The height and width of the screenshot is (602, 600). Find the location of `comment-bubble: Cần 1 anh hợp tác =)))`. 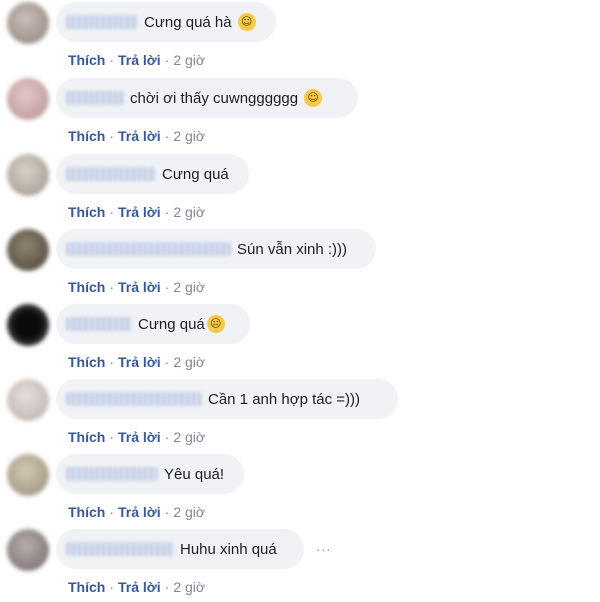

comment-bubble: Cần 1 anh hợp tác =))) is located at coordinates (227, 399).